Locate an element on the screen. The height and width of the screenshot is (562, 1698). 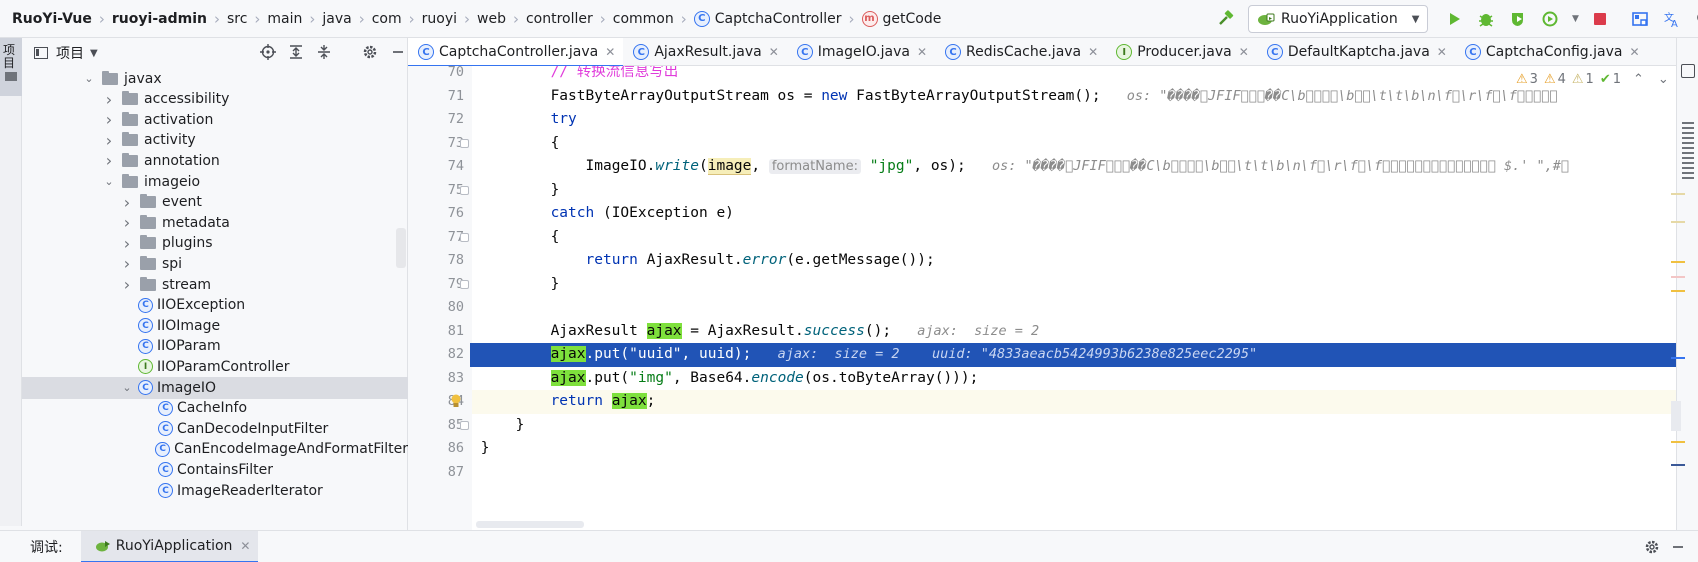
tree-item: C IIOParam is located at coordinates (215, 346).